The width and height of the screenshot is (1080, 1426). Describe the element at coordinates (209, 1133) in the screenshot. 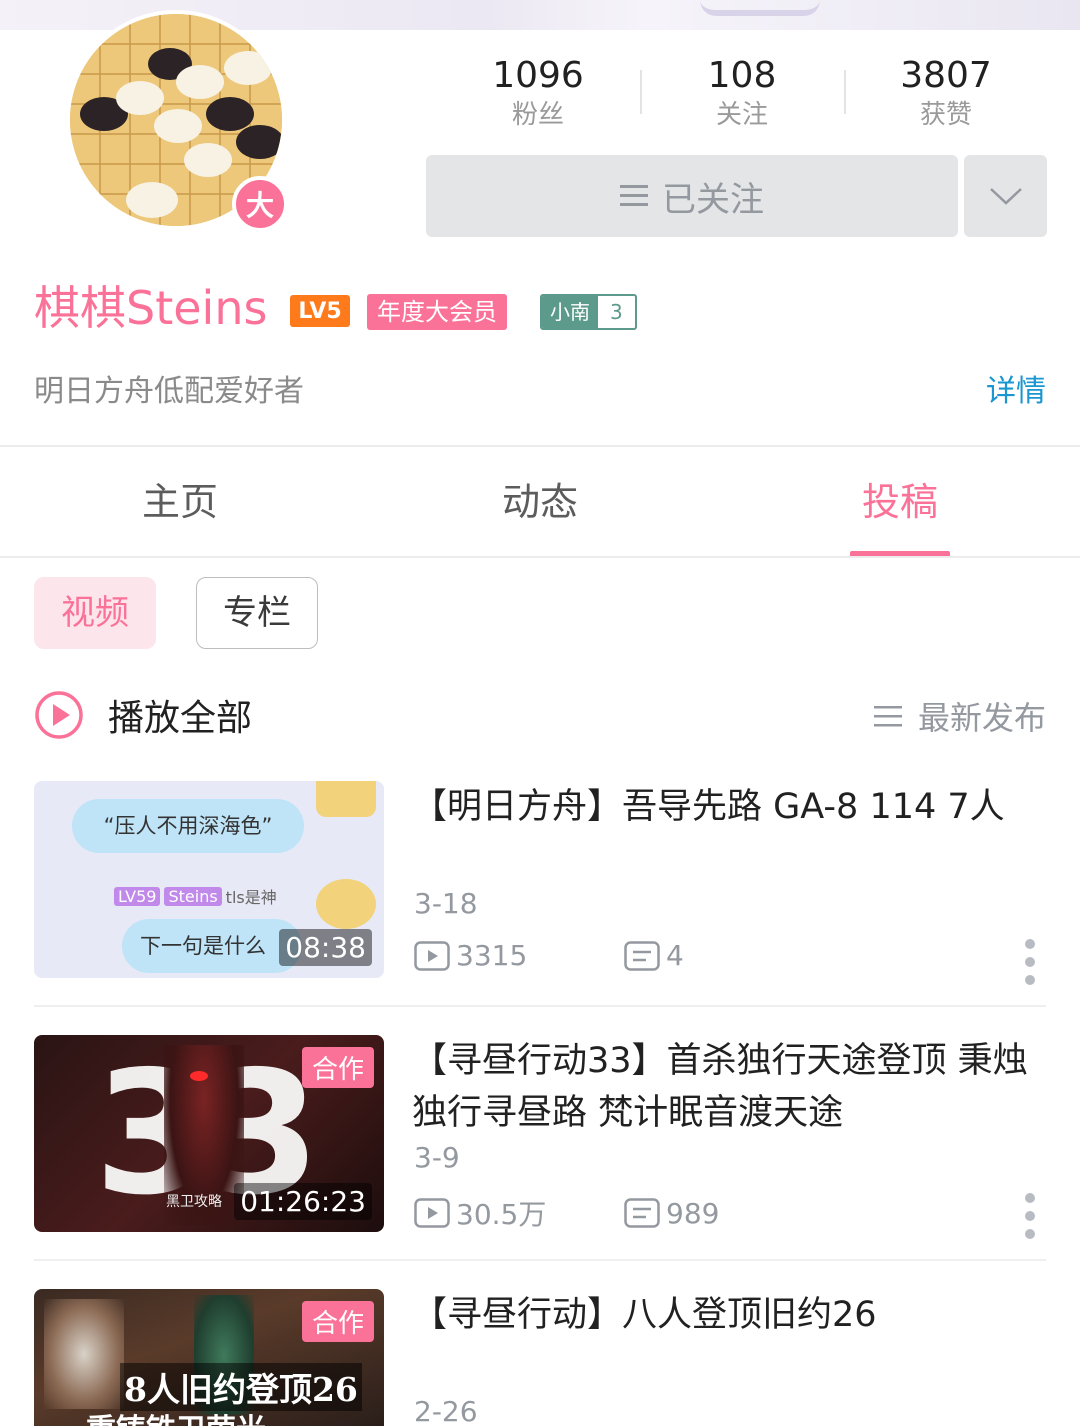

I see `video-thumbnail: 33 黑卫攻略 合作 01:26:23` at that location.